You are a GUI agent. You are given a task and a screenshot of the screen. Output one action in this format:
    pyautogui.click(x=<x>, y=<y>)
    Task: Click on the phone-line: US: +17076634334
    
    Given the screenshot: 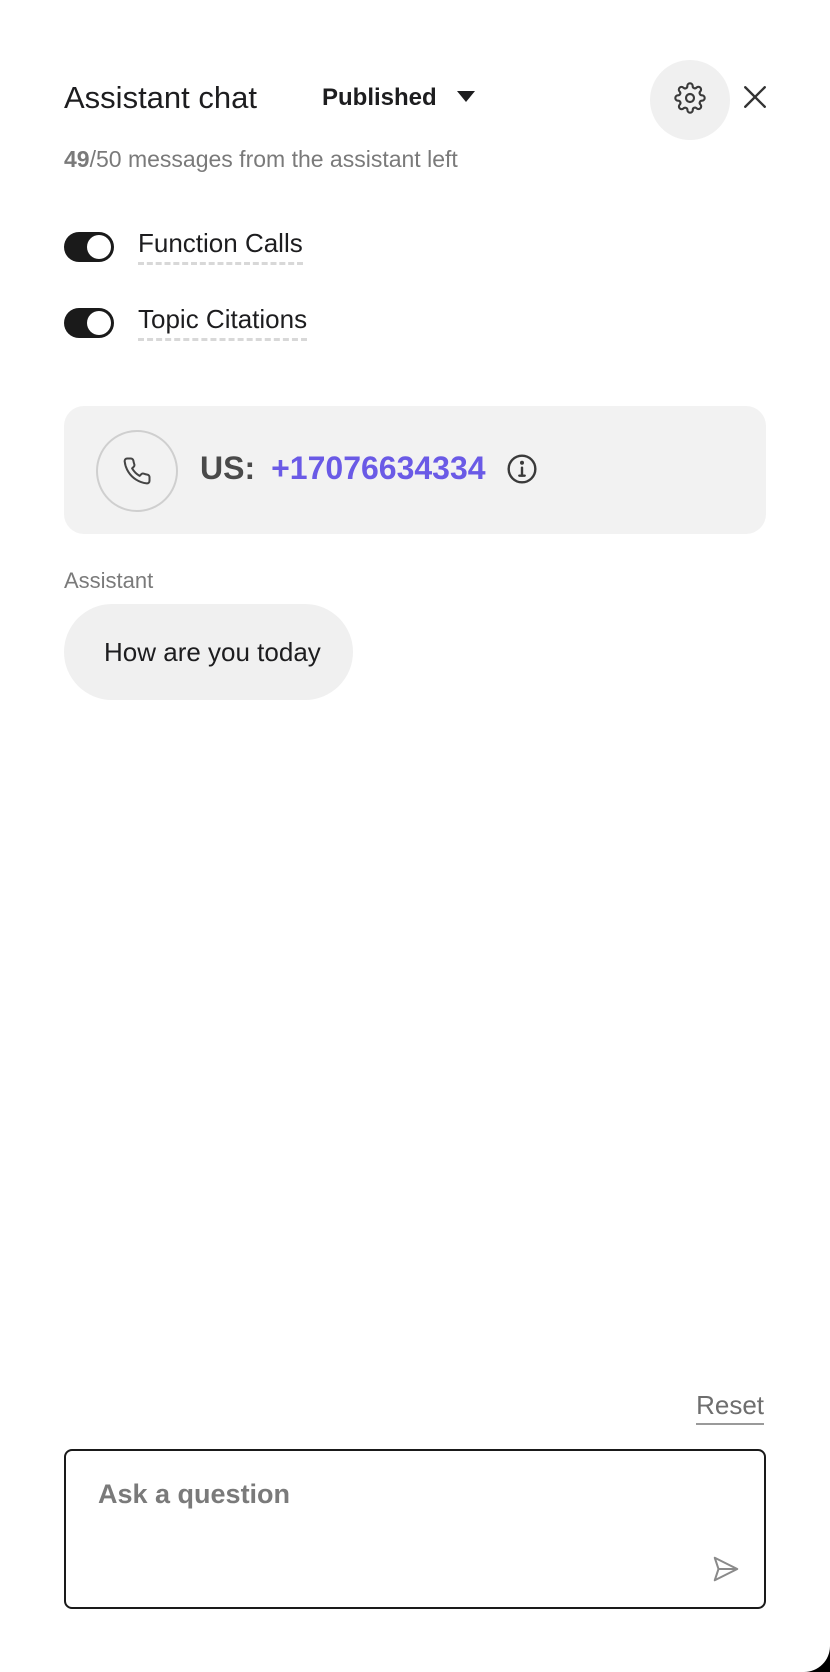 What is the action you would take?
    pyautogui.click(x=369, y=468)
    